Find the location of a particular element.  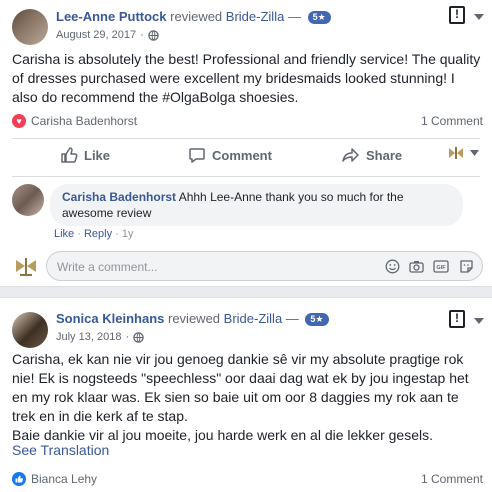

chevron-down-icon is located at coordinates (474, 153).